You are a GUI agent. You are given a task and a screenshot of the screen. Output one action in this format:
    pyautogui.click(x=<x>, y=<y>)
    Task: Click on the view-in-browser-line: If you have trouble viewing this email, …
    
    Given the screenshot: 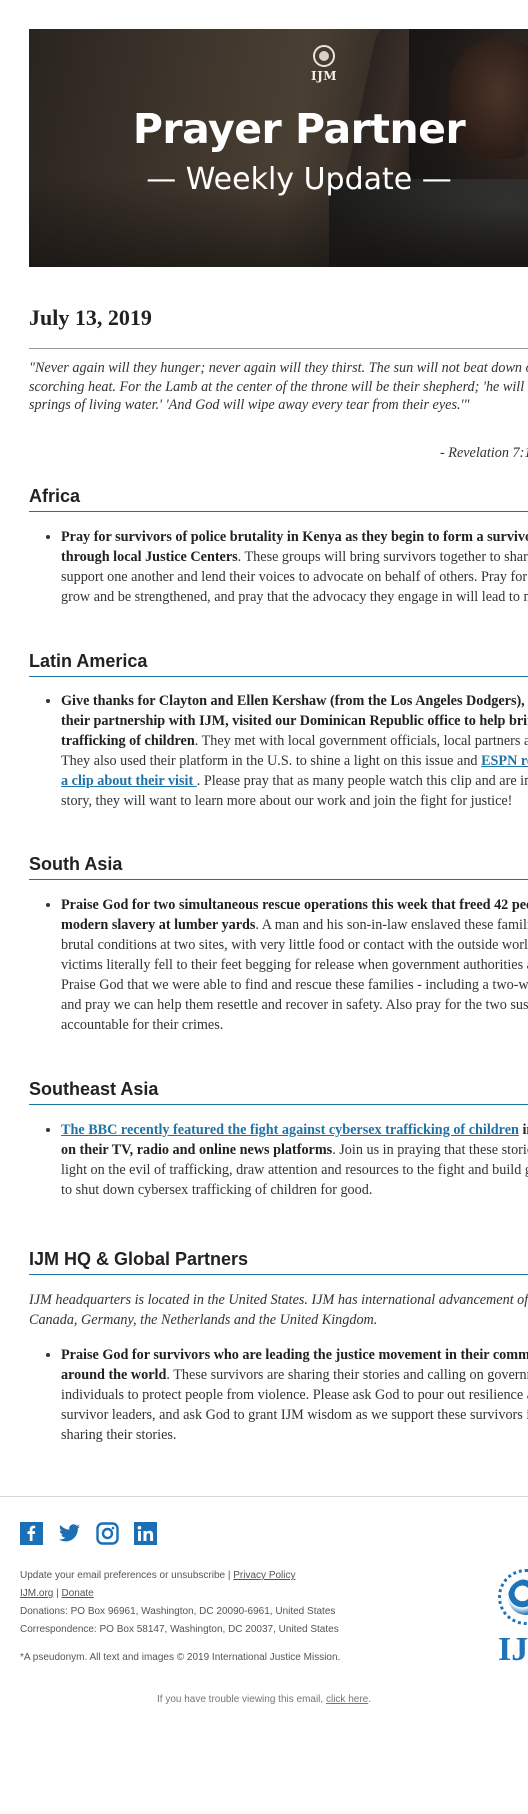 What is the action you would take?
    pyautogui.click(x=263, y=1699)
    